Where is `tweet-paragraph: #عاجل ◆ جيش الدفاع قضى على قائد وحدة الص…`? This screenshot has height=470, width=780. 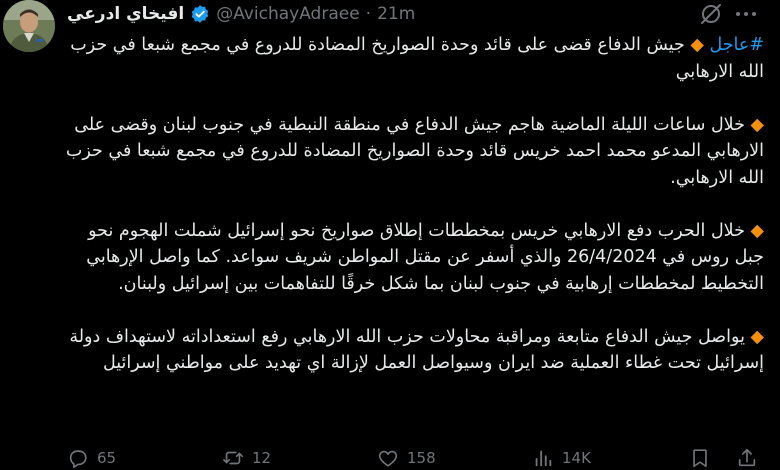
tweet-paragraph: #عاجل ◆ جيش الدفاع قضى على قائد وحدة الص… is located at coordinates (412, 58).